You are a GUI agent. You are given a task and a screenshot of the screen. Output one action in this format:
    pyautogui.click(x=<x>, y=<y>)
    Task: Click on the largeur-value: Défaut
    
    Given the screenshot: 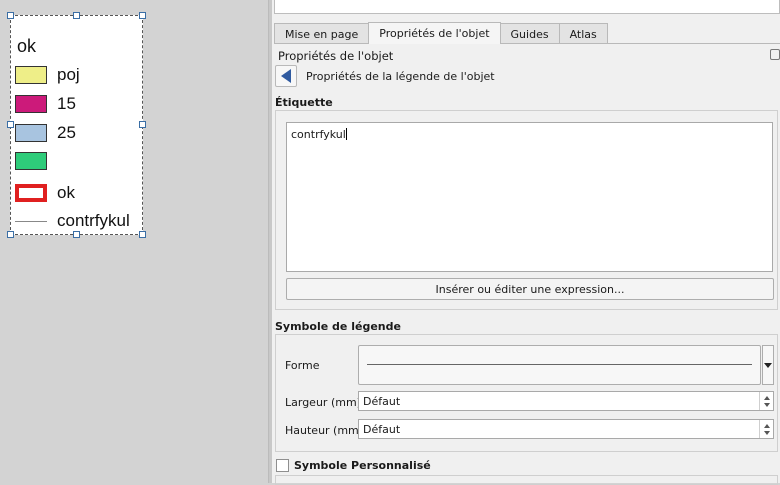 What is the action you would take?
    pyautogui.click(x=382, y=401)
    